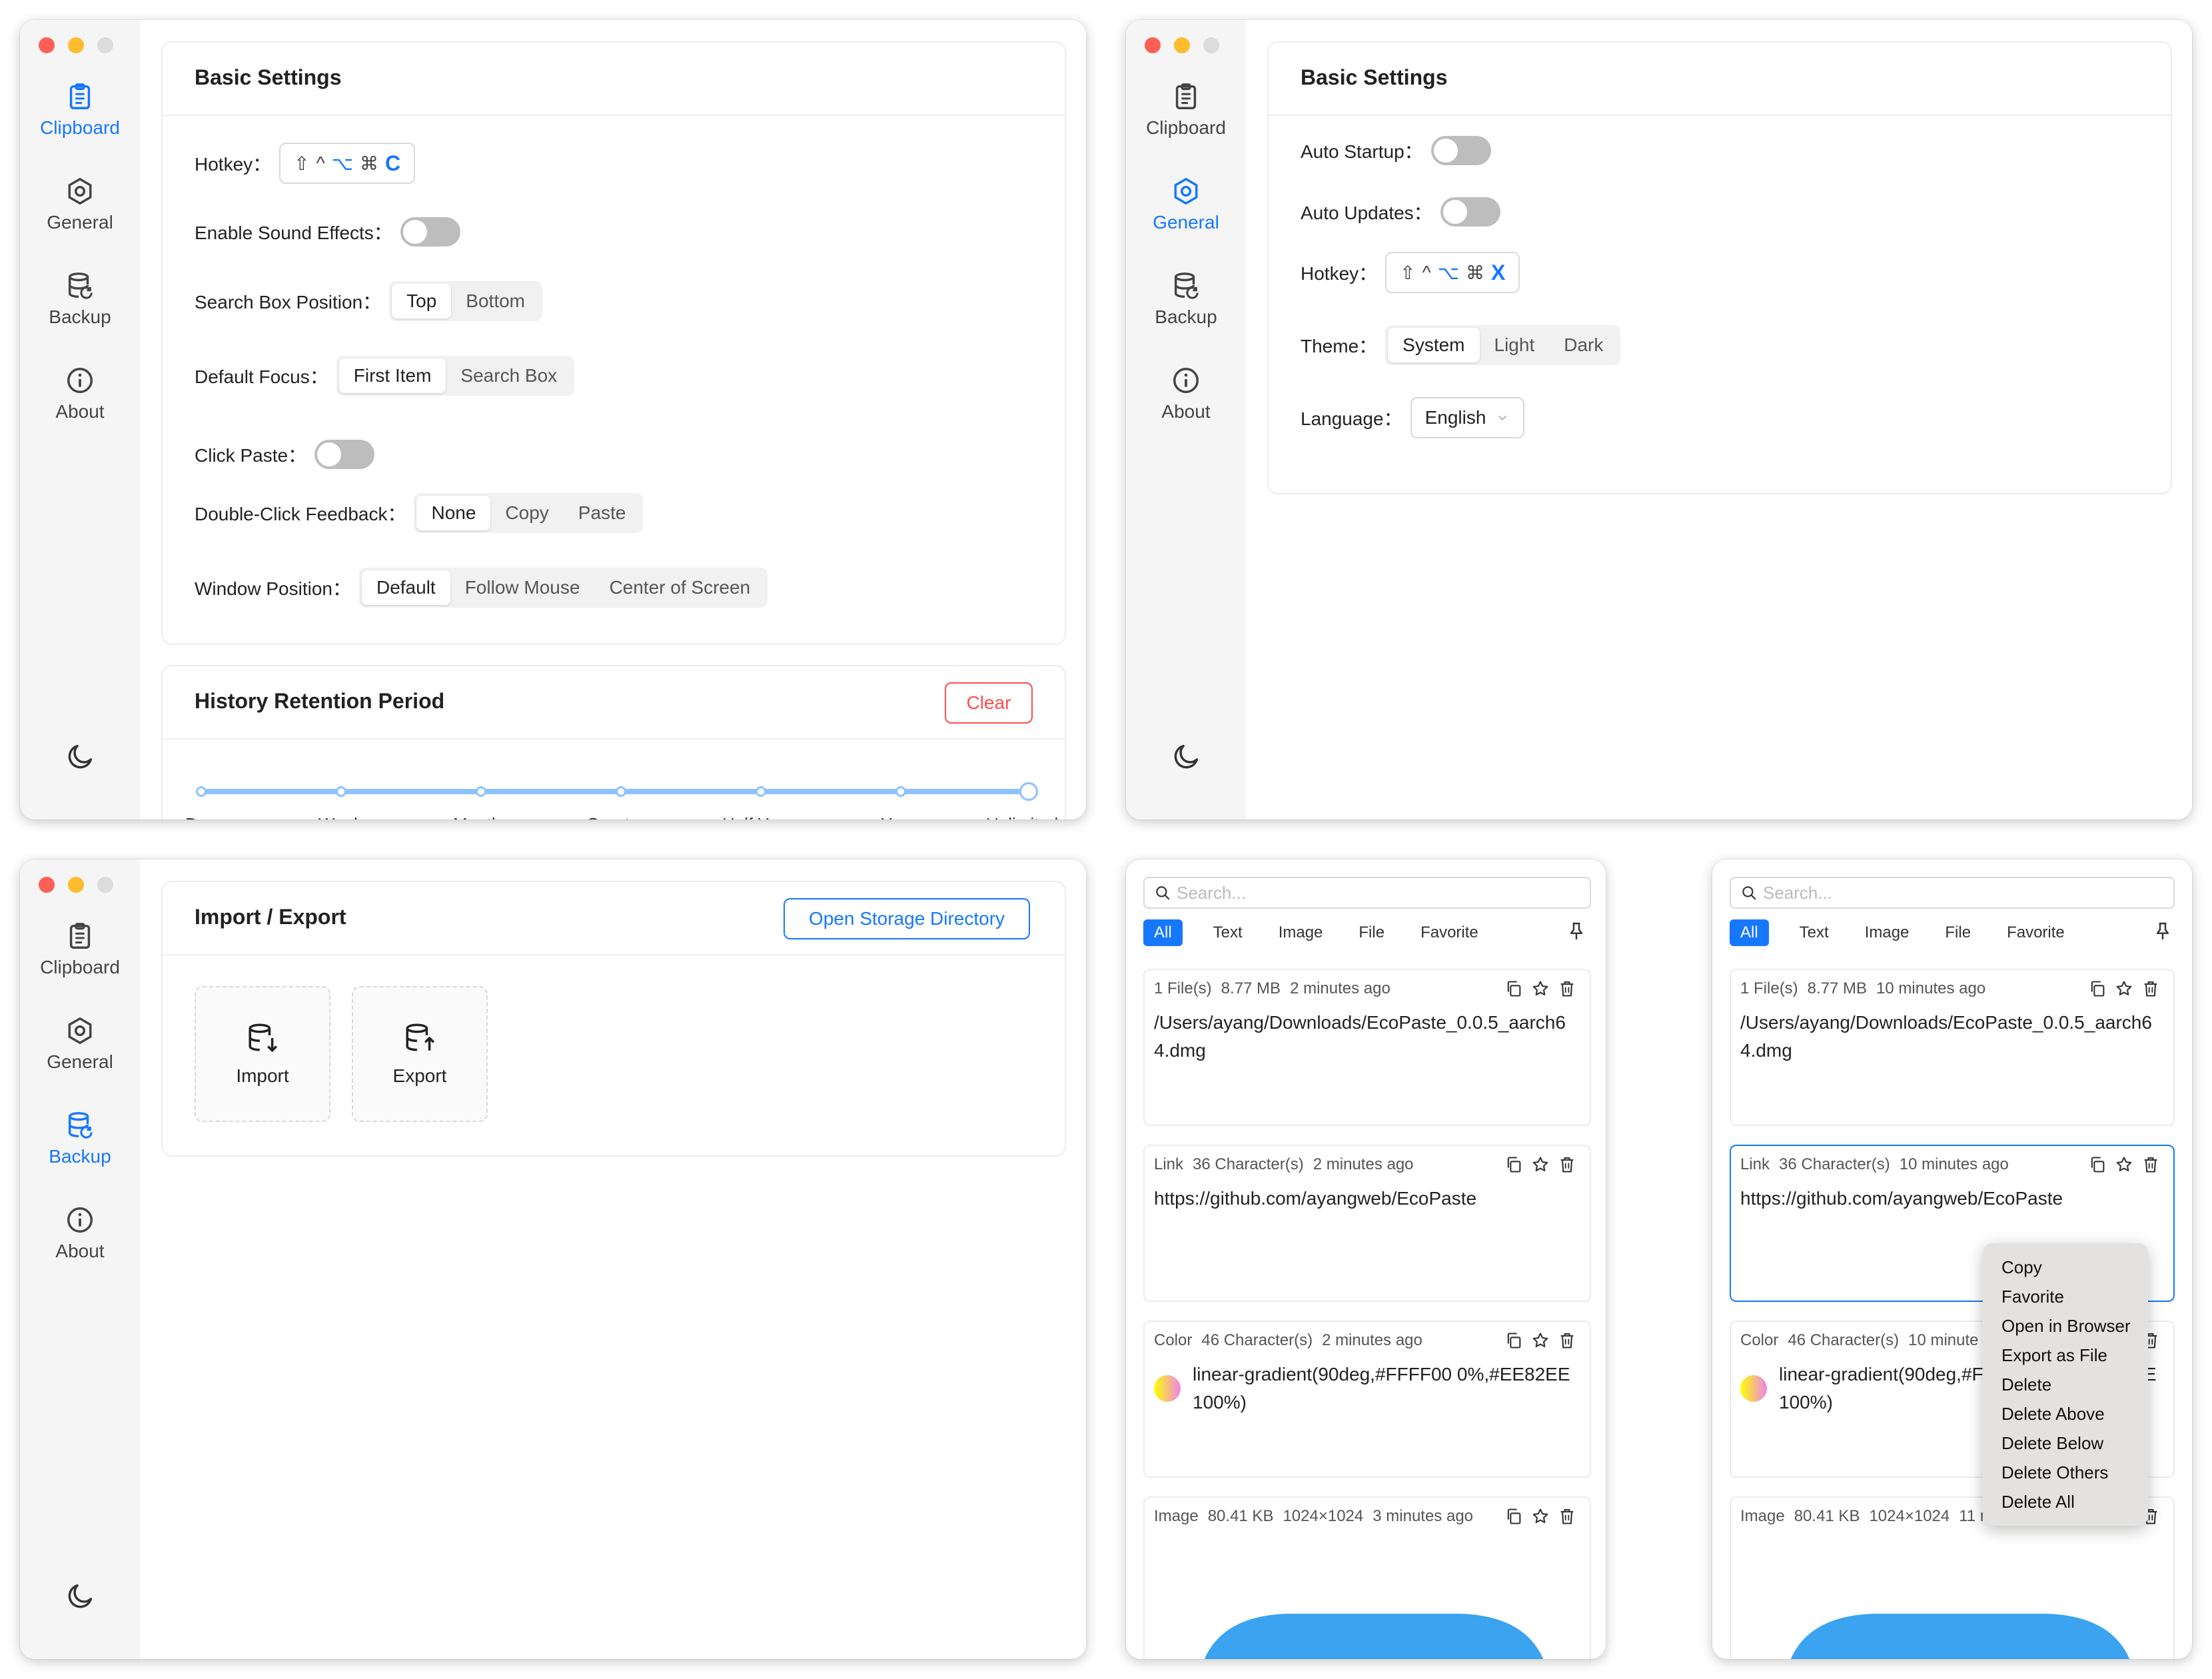 The width and height of the screenshot is (2212, 1679). What do you see at coordinates (1460, 150) in the screenshot?
I see `auto-startup-toggle` at bounding box center [1460, 150].